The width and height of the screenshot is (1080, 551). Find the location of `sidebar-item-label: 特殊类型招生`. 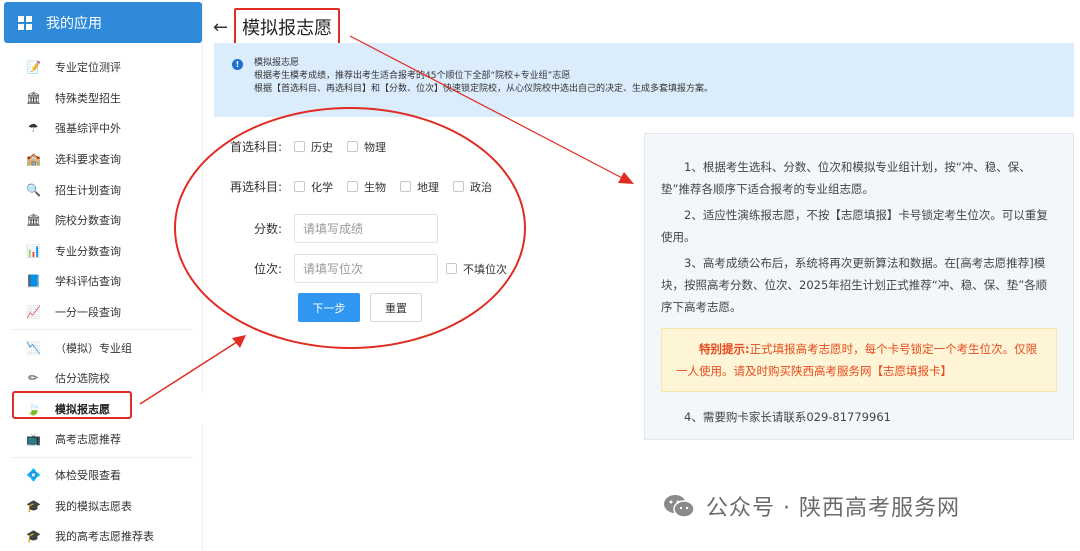

sidebar-item-label: 特殊类型招生 is located at coordinates (88, 98).